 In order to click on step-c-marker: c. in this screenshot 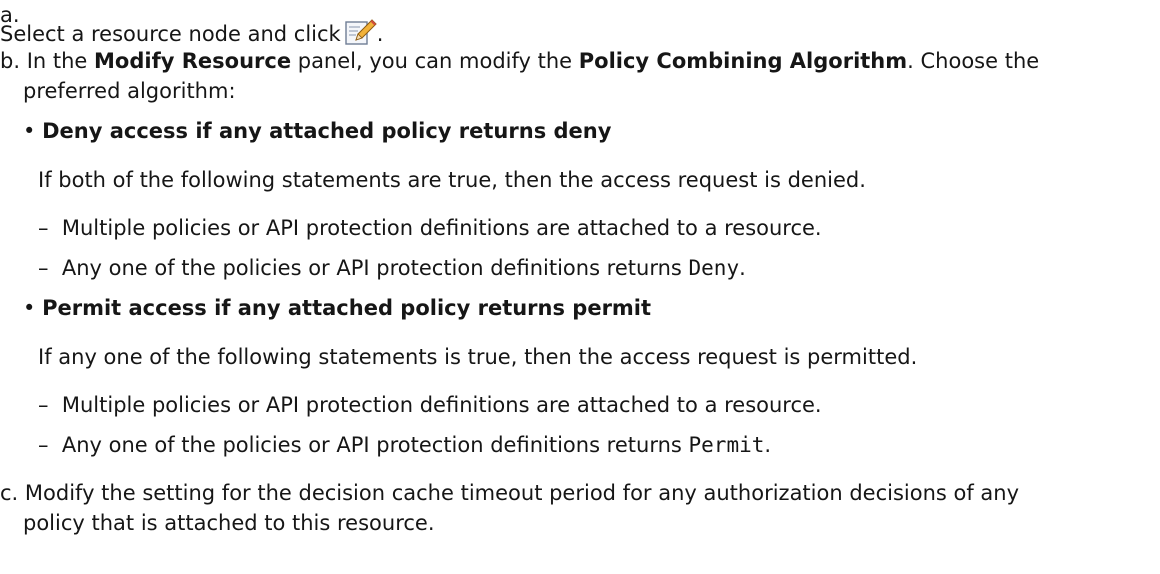, I will do `click(9, 493)`.